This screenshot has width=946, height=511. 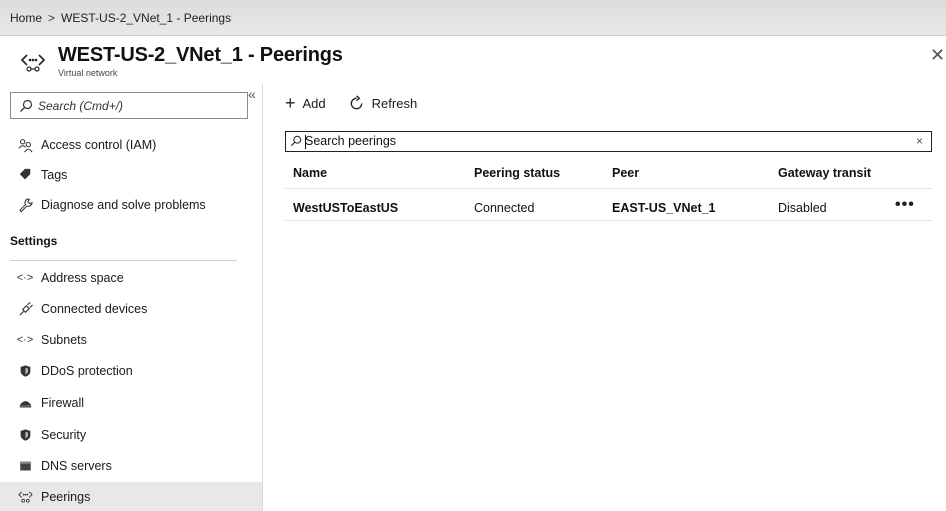 I want to click on add-button-label: Add, so click(x=314, y=103).